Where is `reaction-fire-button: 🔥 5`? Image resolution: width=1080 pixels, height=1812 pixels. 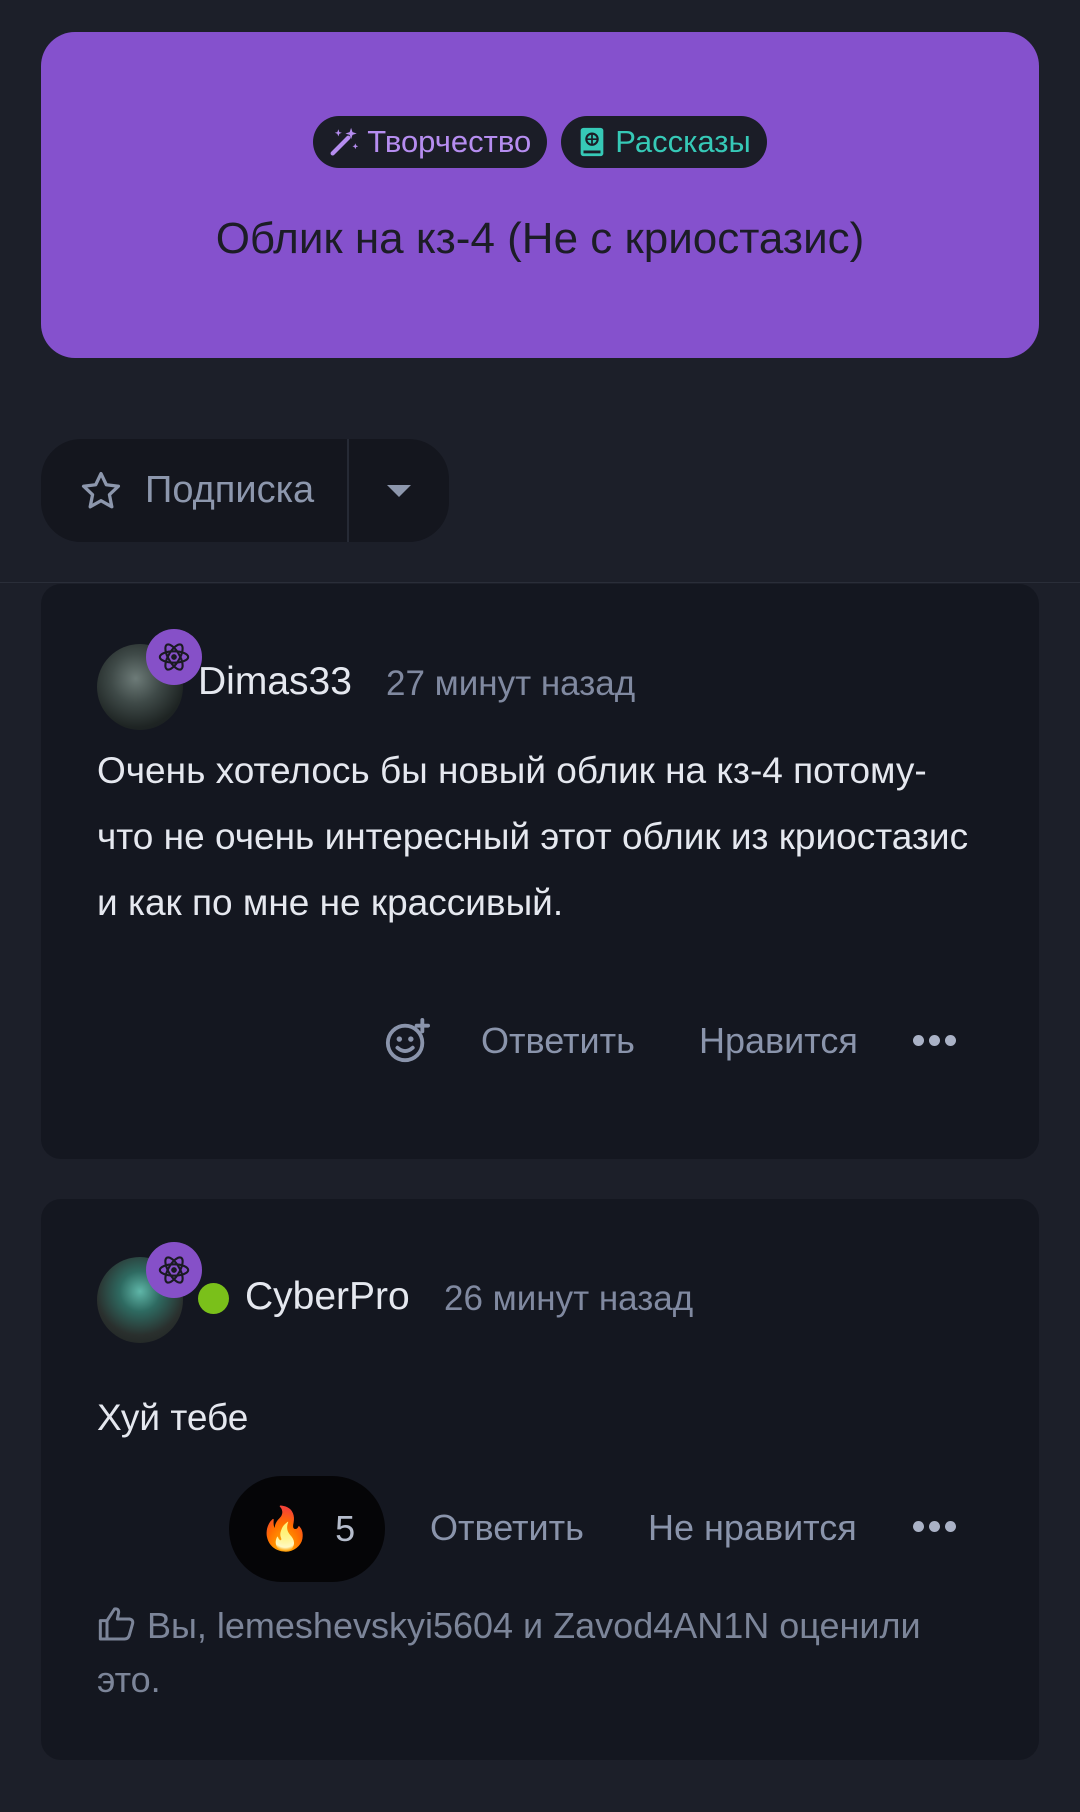
reaction-fire-button: 🔥 5 is located at coordinates (307, 1529).